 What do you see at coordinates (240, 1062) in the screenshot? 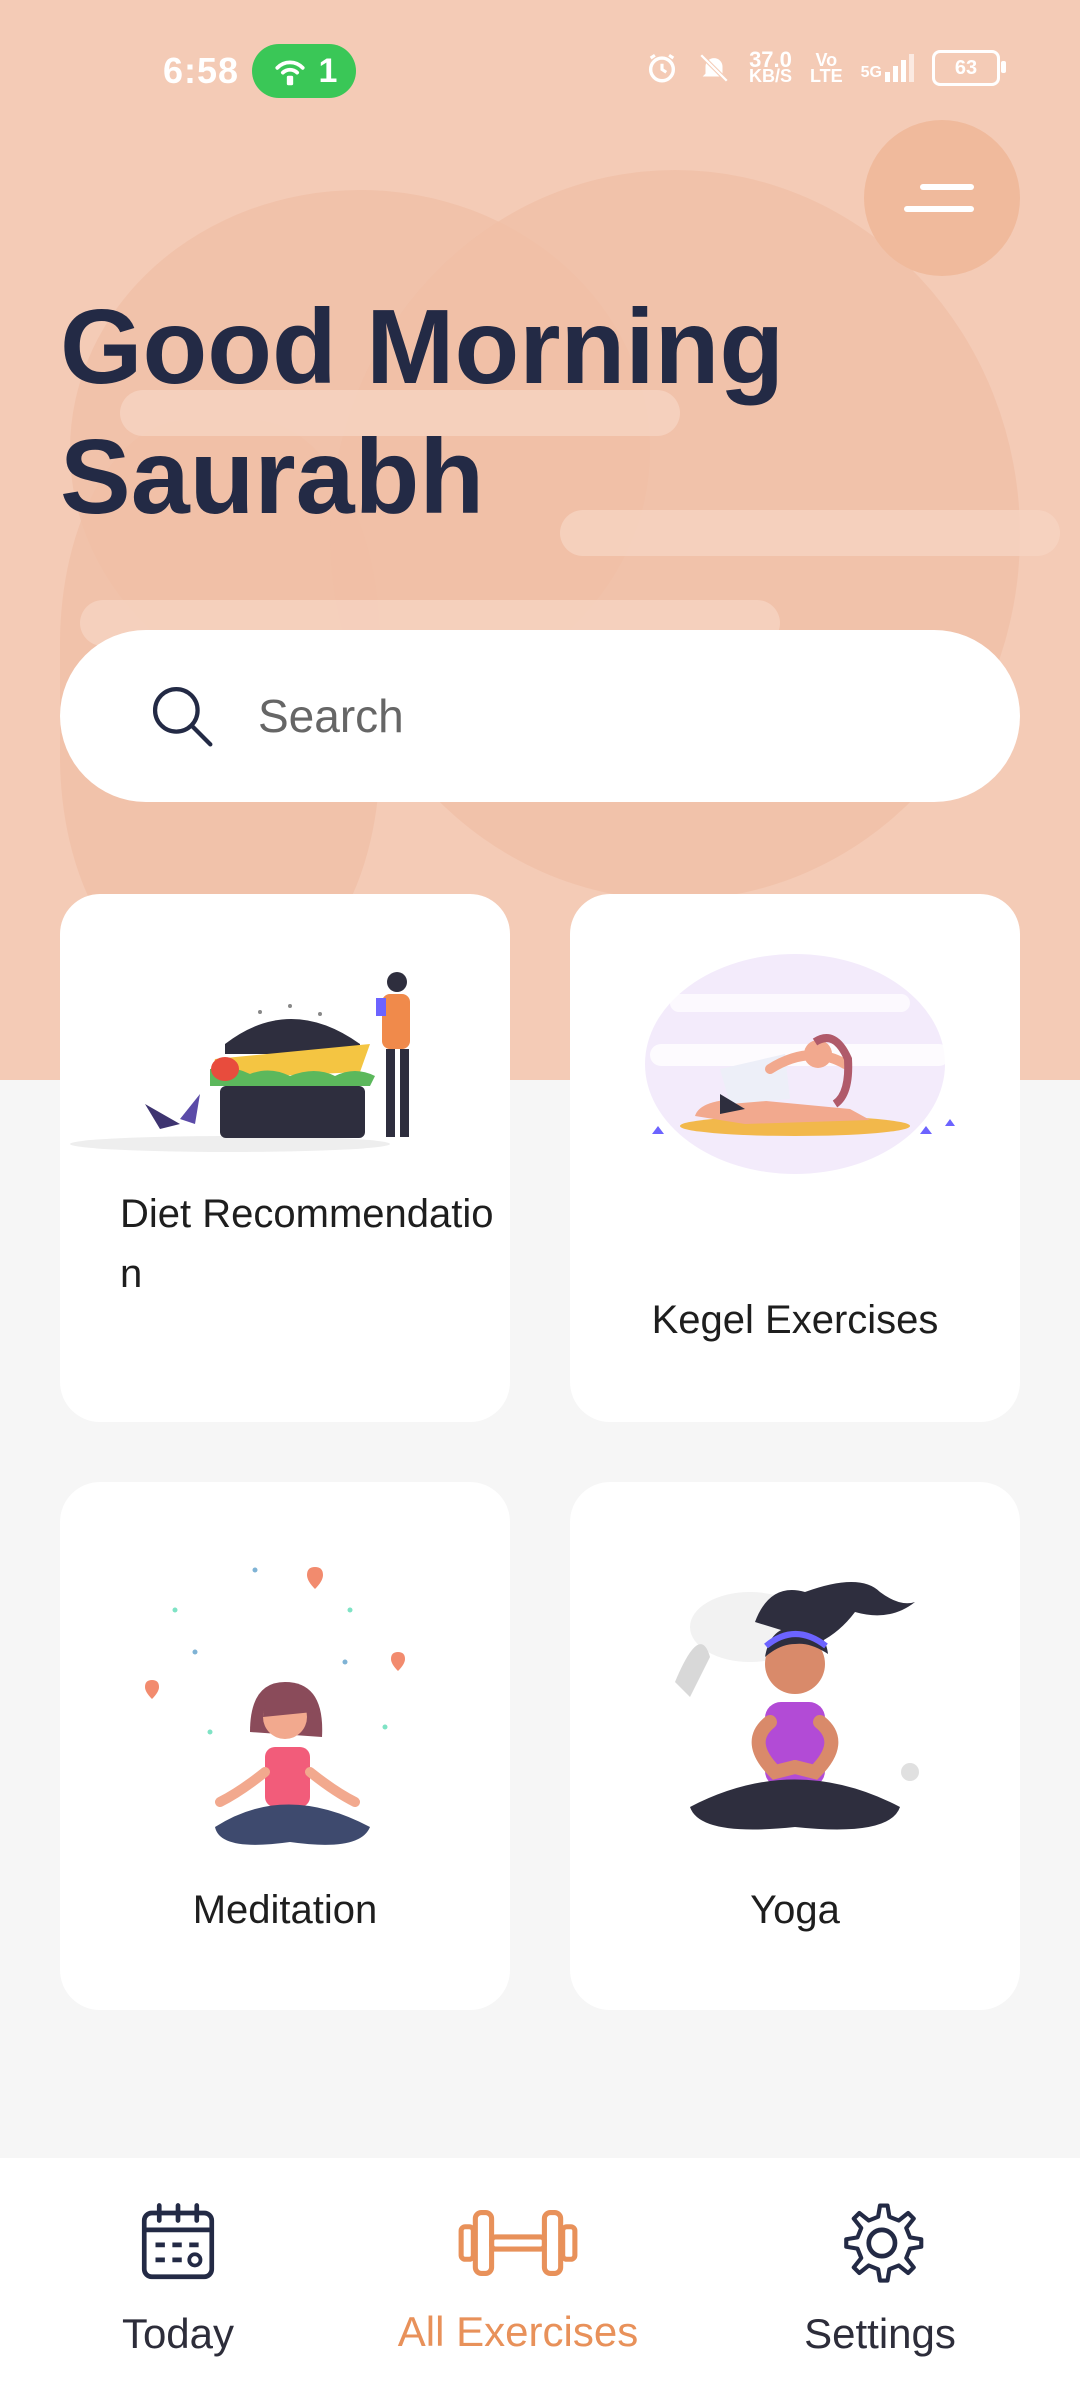
I see `burger-illustration` at bounding box center [240, 1062].